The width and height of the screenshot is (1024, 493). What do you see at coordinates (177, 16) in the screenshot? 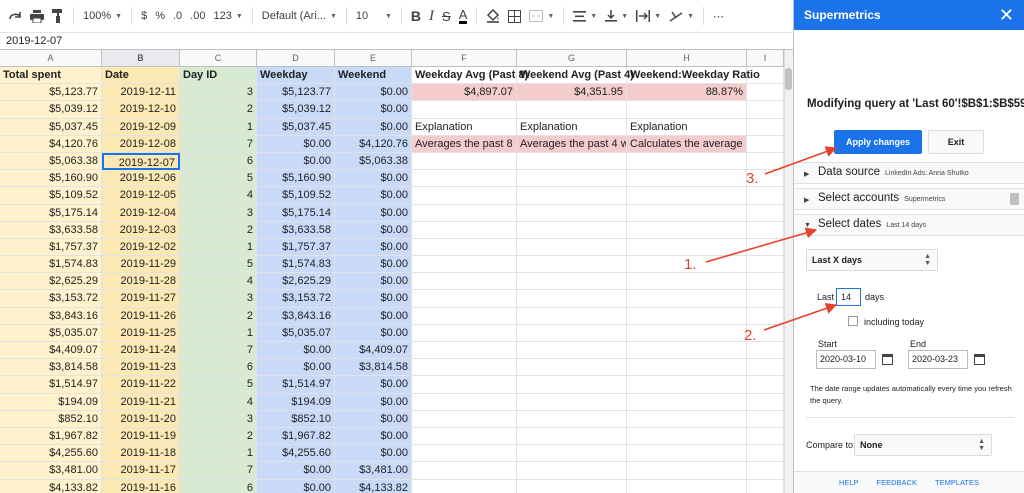
I see `decrease-decimal-button: .0` at bounding box center [177, 16].